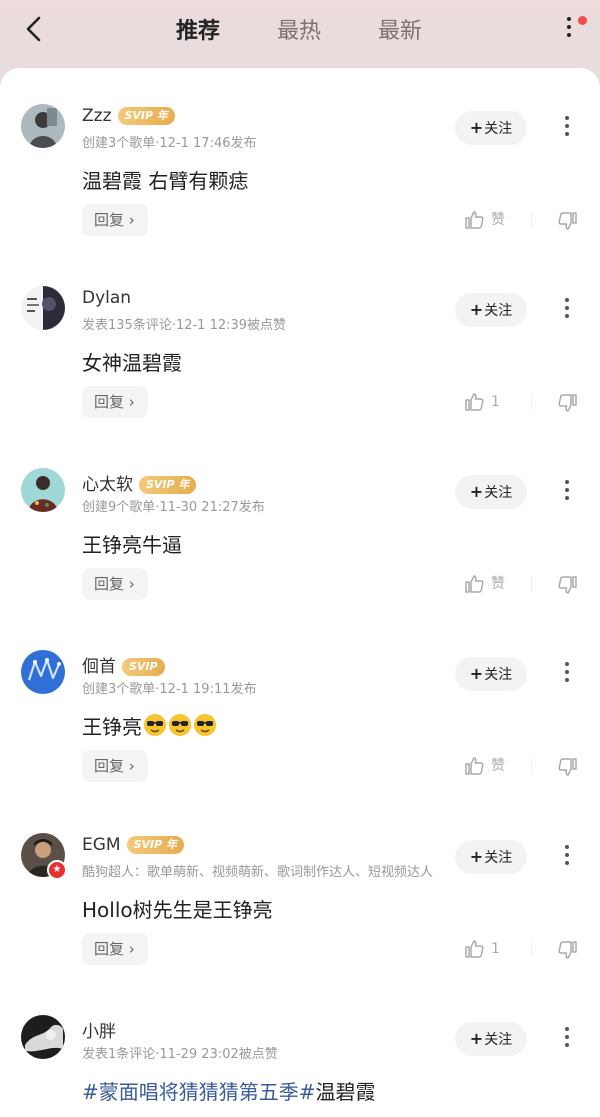  I want to click on comment-meta: 创建3个歌单·12-1 19:11发布, so click(169, 689).